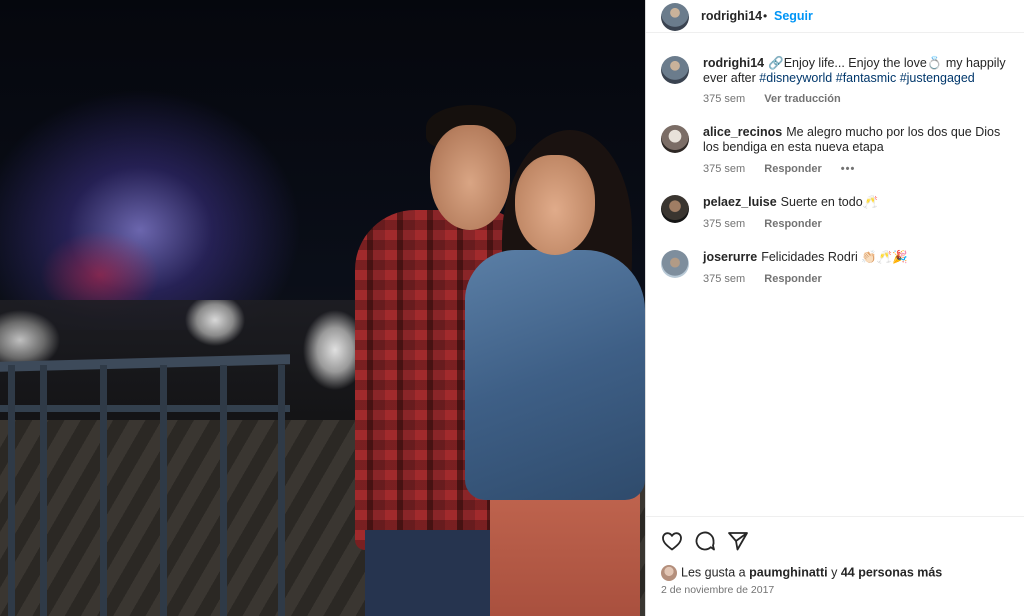  What do you see at coordinates (730, 257) in the screenshot?
I see `comment-username: joserurre` at bounding box center [730, 257].